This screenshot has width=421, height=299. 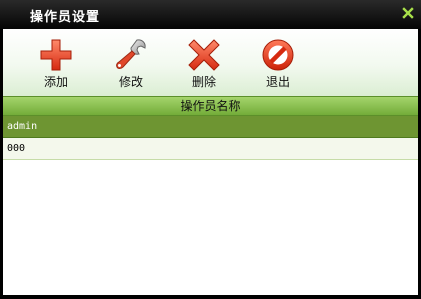 I want to click on close-icon, so click(x=408, y=13).